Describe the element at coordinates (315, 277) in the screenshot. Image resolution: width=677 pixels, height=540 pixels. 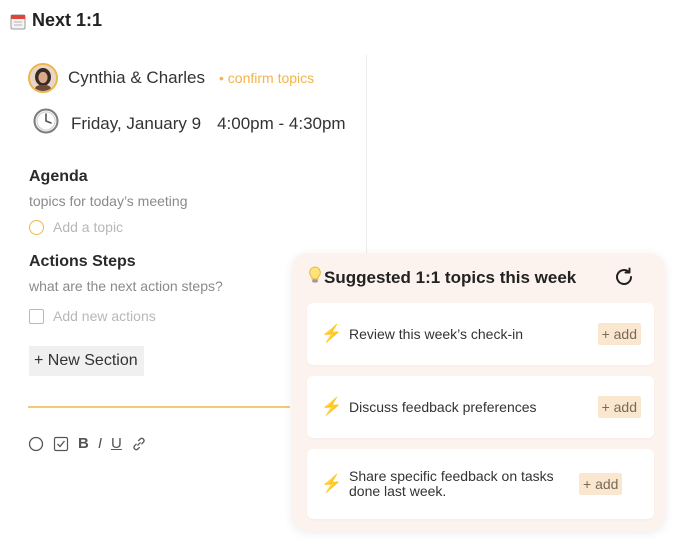
I see `lightbulb-icon` at that location.